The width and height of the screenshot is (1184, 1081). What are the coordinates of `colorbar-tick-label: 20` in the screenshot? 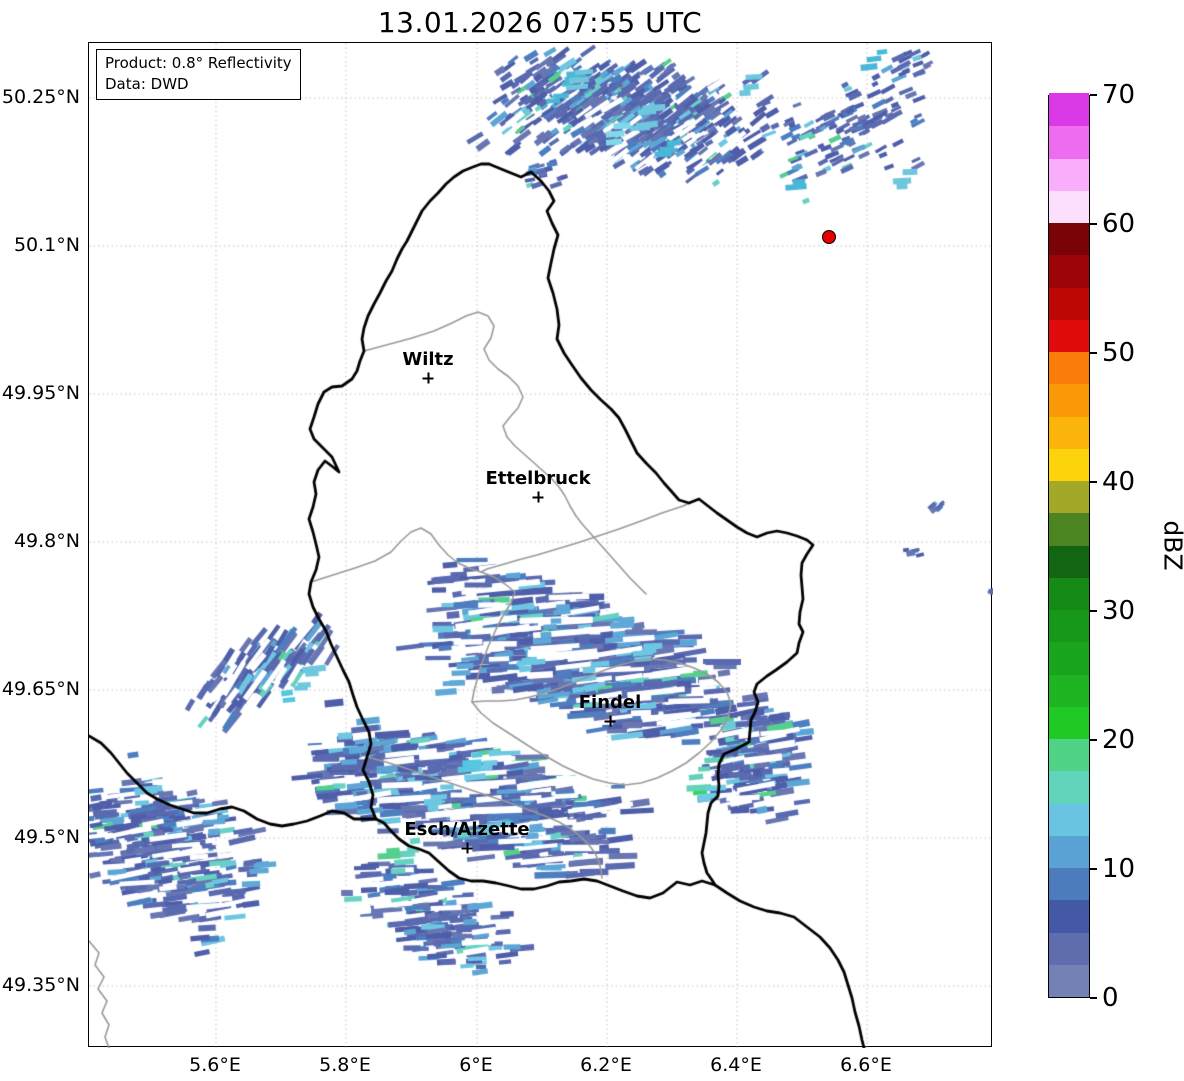 It's located at (1119, 740).